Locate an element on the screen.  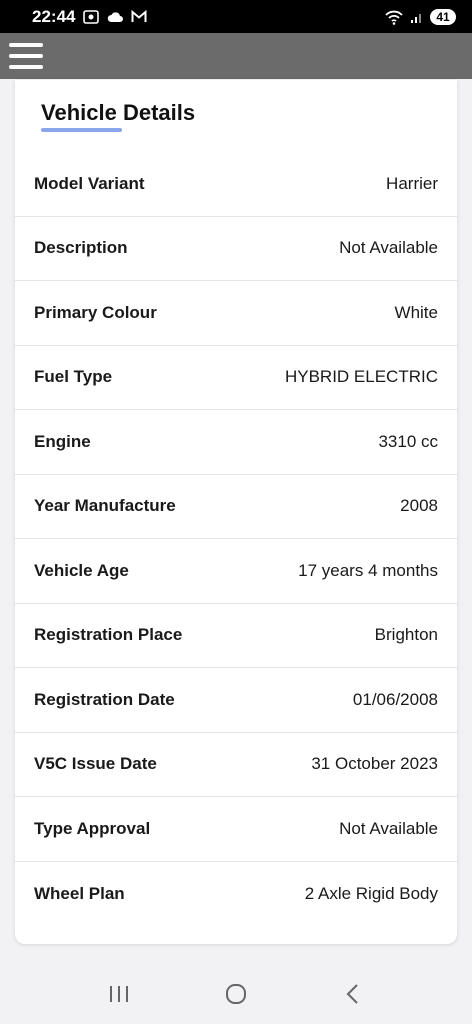
status-right: 41 is located at coordinates (420, 16).